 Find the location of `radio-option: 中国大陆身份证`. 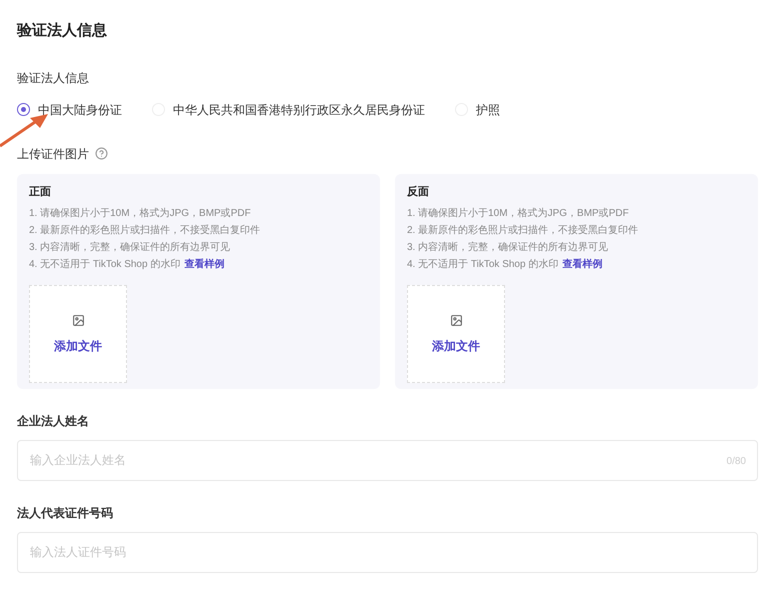

radio-option: 中国大陆身份证 is located at coordinates (69, 109).